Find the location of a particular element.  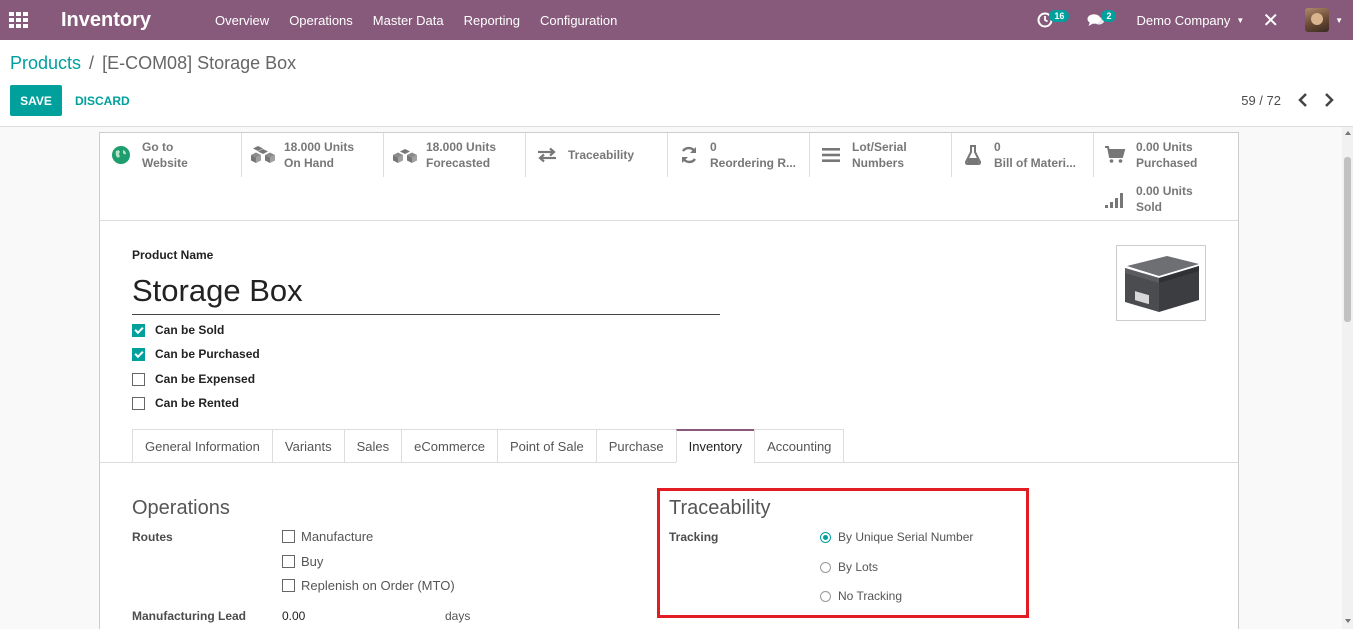

menu-operations: Operations is located at coordinates (321, 20).